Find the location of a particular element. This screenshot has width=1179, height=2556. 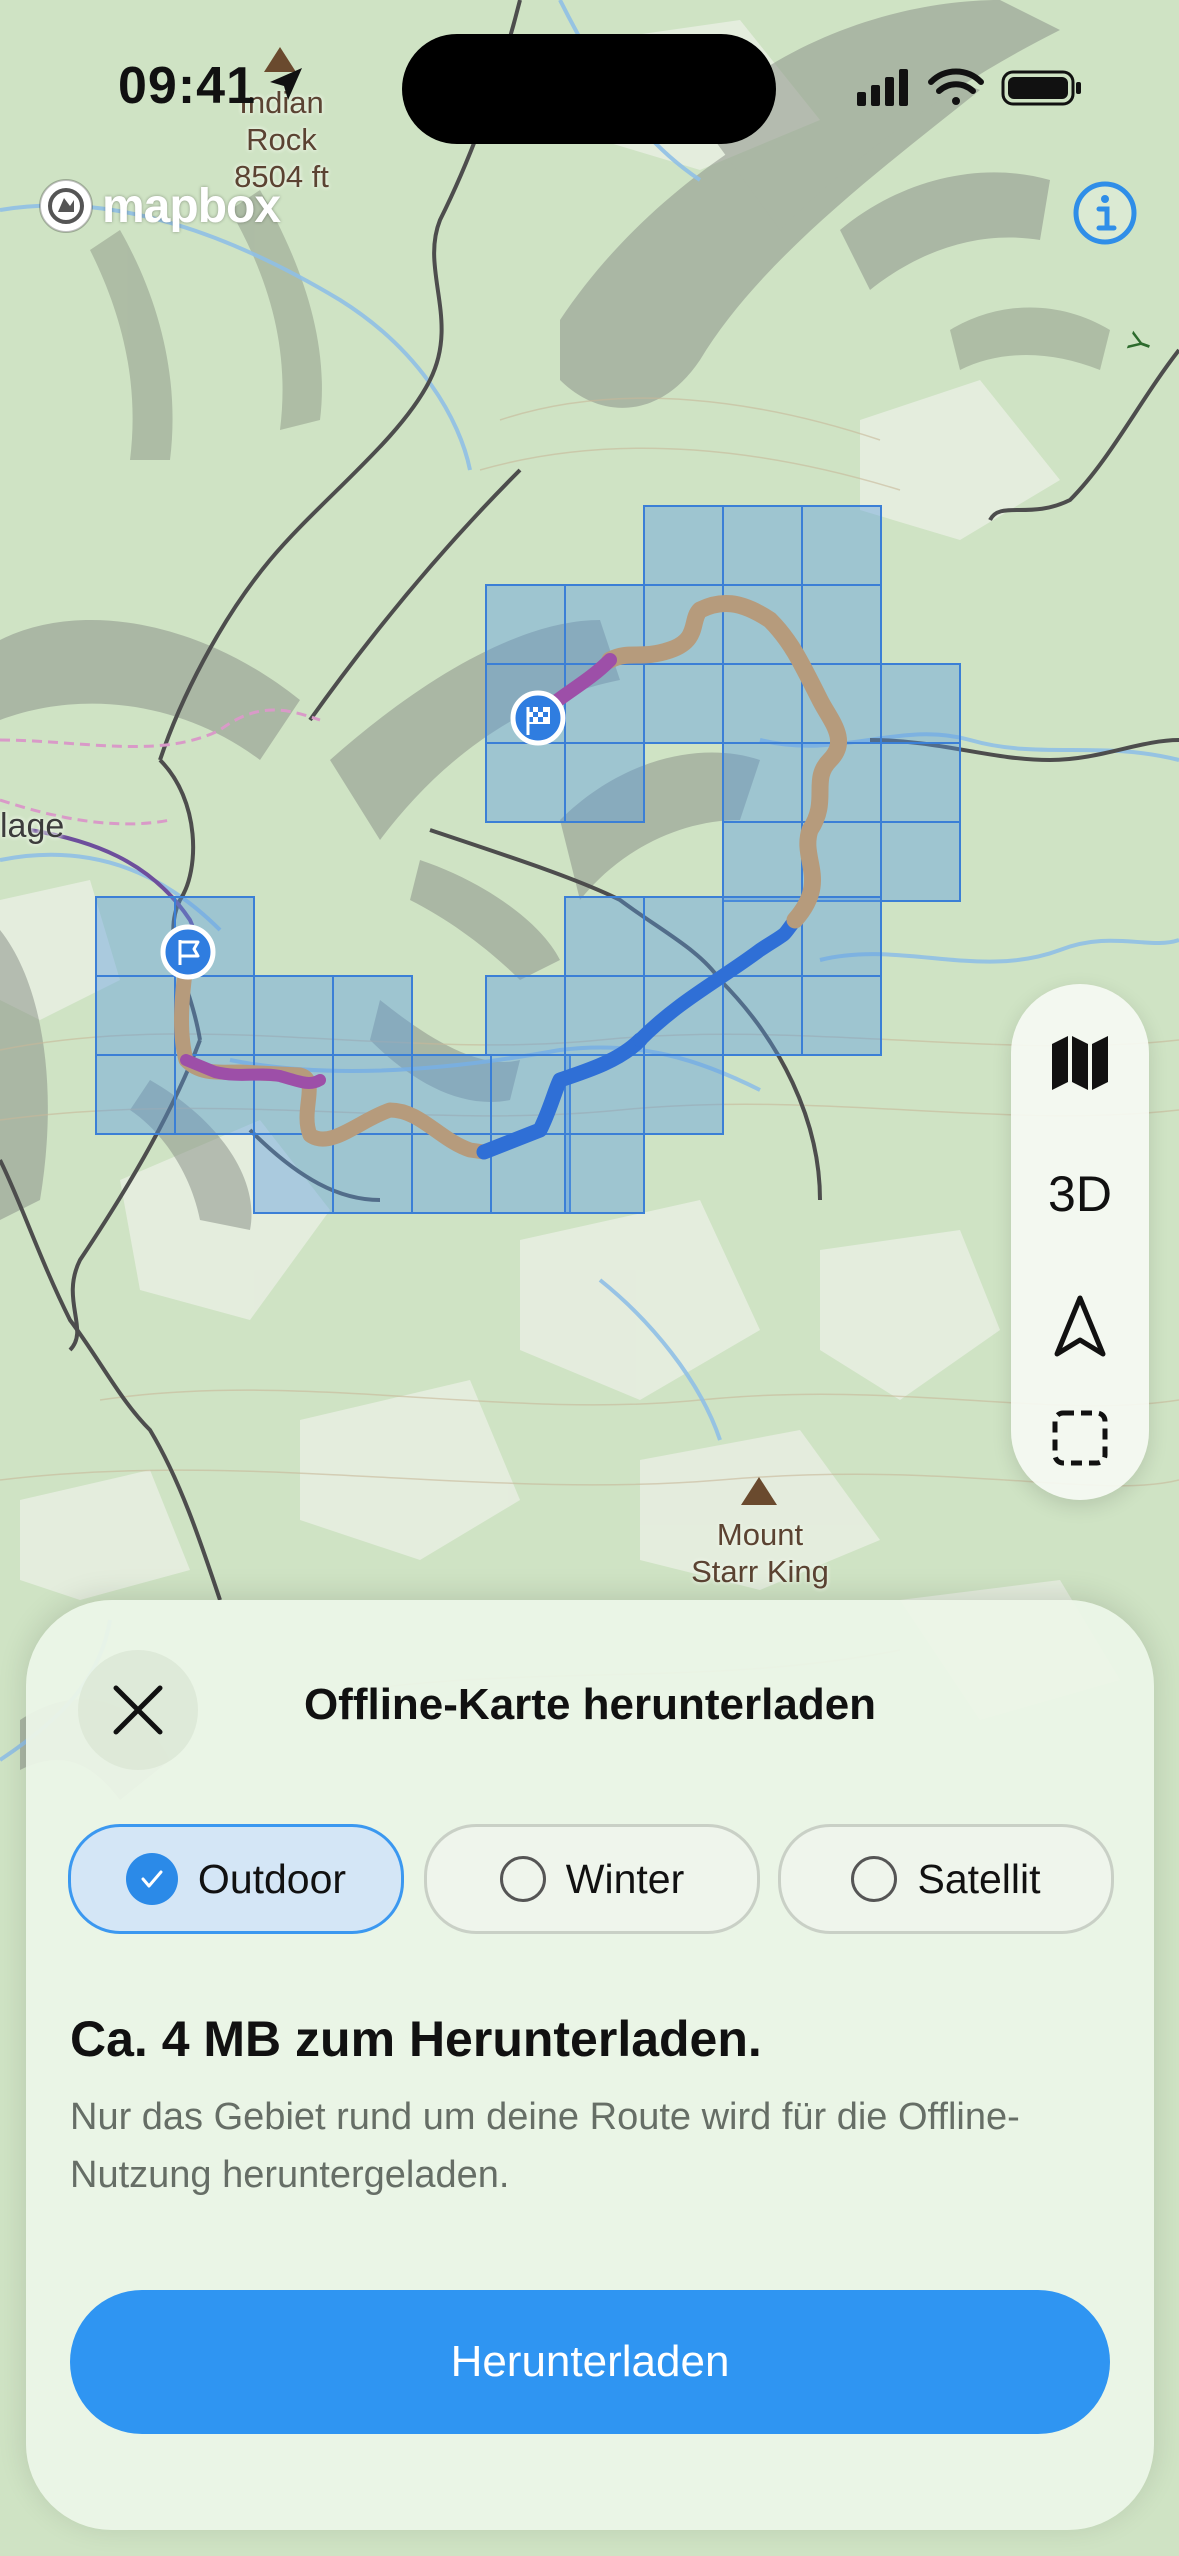

info-button is located at coordinates (1105, 213).